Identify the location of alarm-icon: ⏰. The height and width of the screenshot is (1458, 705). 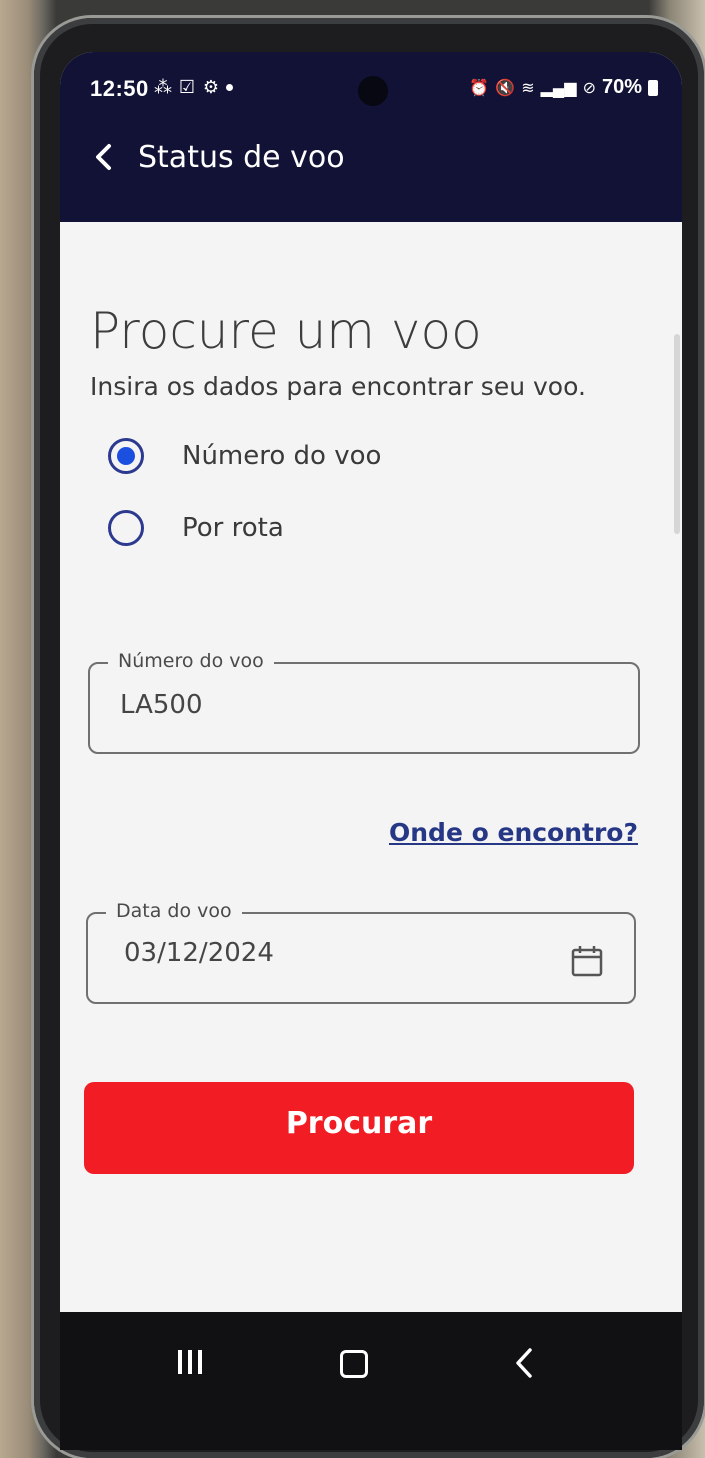
(479, 88).